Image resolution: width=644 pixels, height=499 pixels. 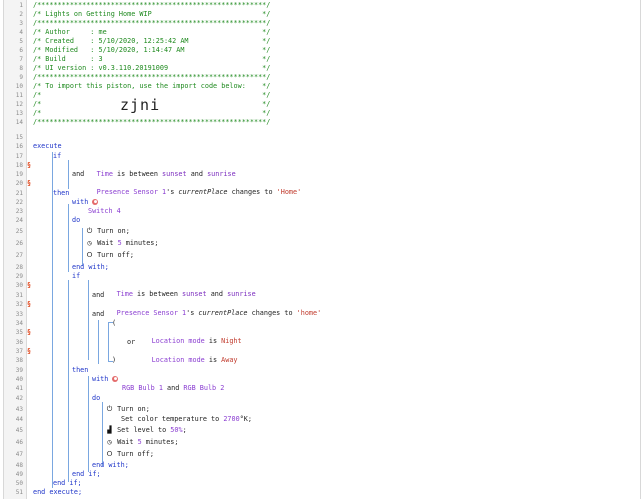 What do you see at coordinates (19, 474) in the screenshot?
I see `line-number: 49` at bounding box center [19, 474].